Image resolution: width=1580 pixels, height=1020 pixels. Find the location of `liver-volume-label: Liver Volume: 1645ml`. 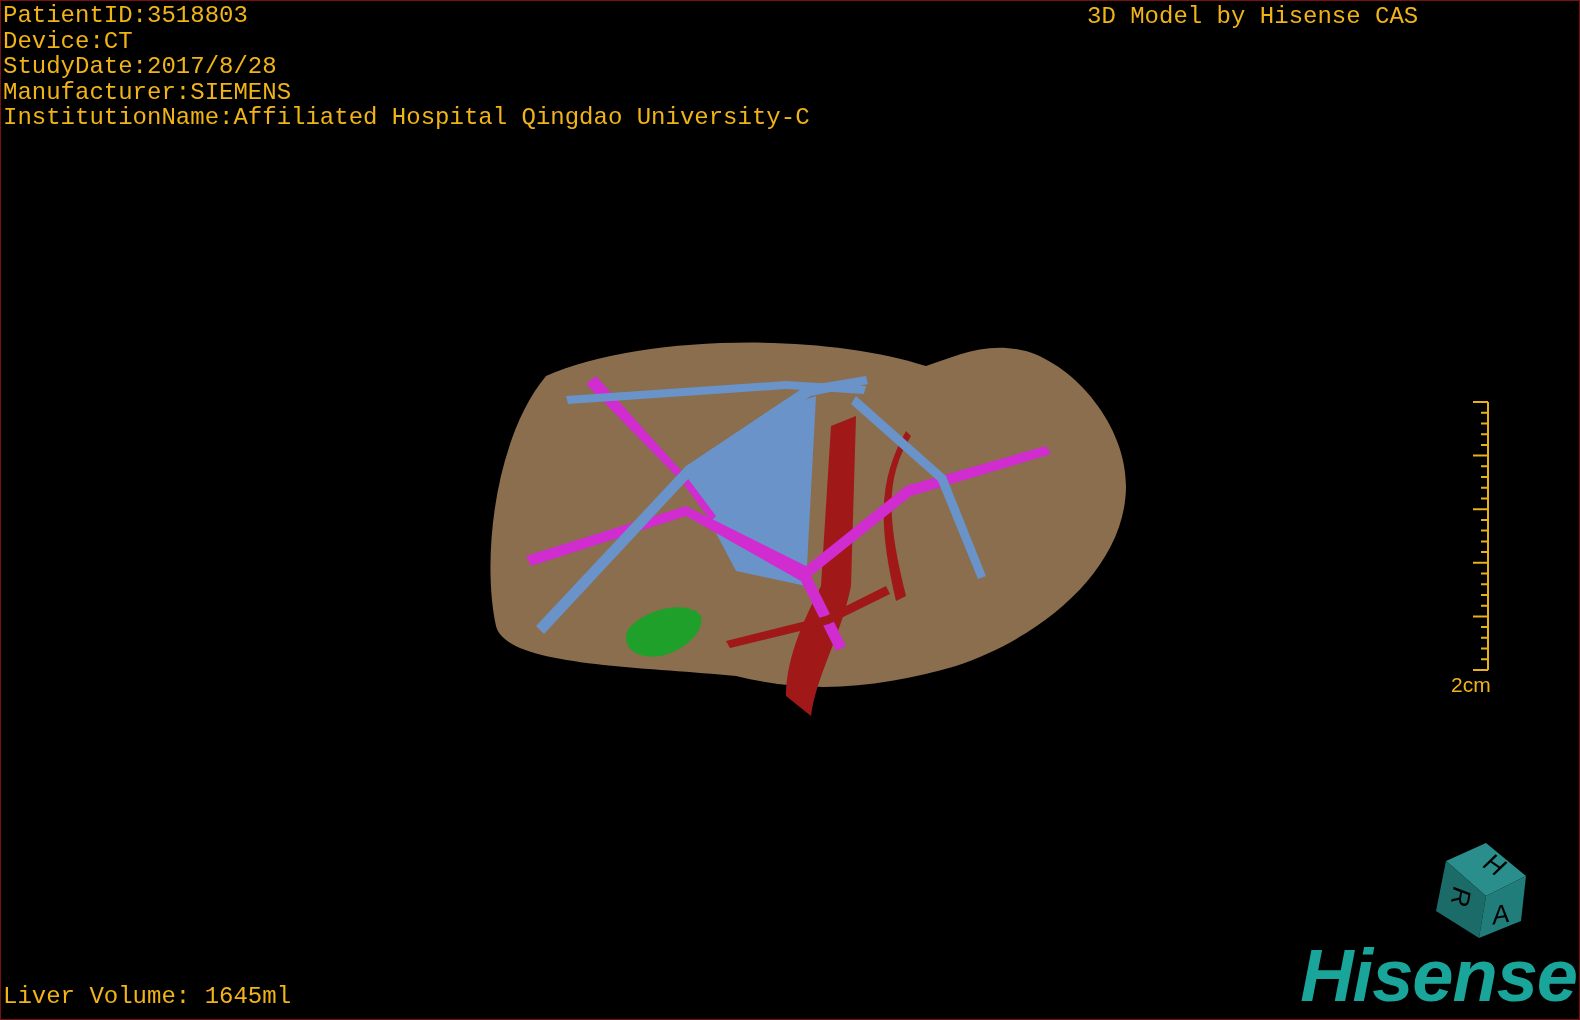

liver-volume-label: Liver Volume: 1645ml is located at coordinates (147, 997).